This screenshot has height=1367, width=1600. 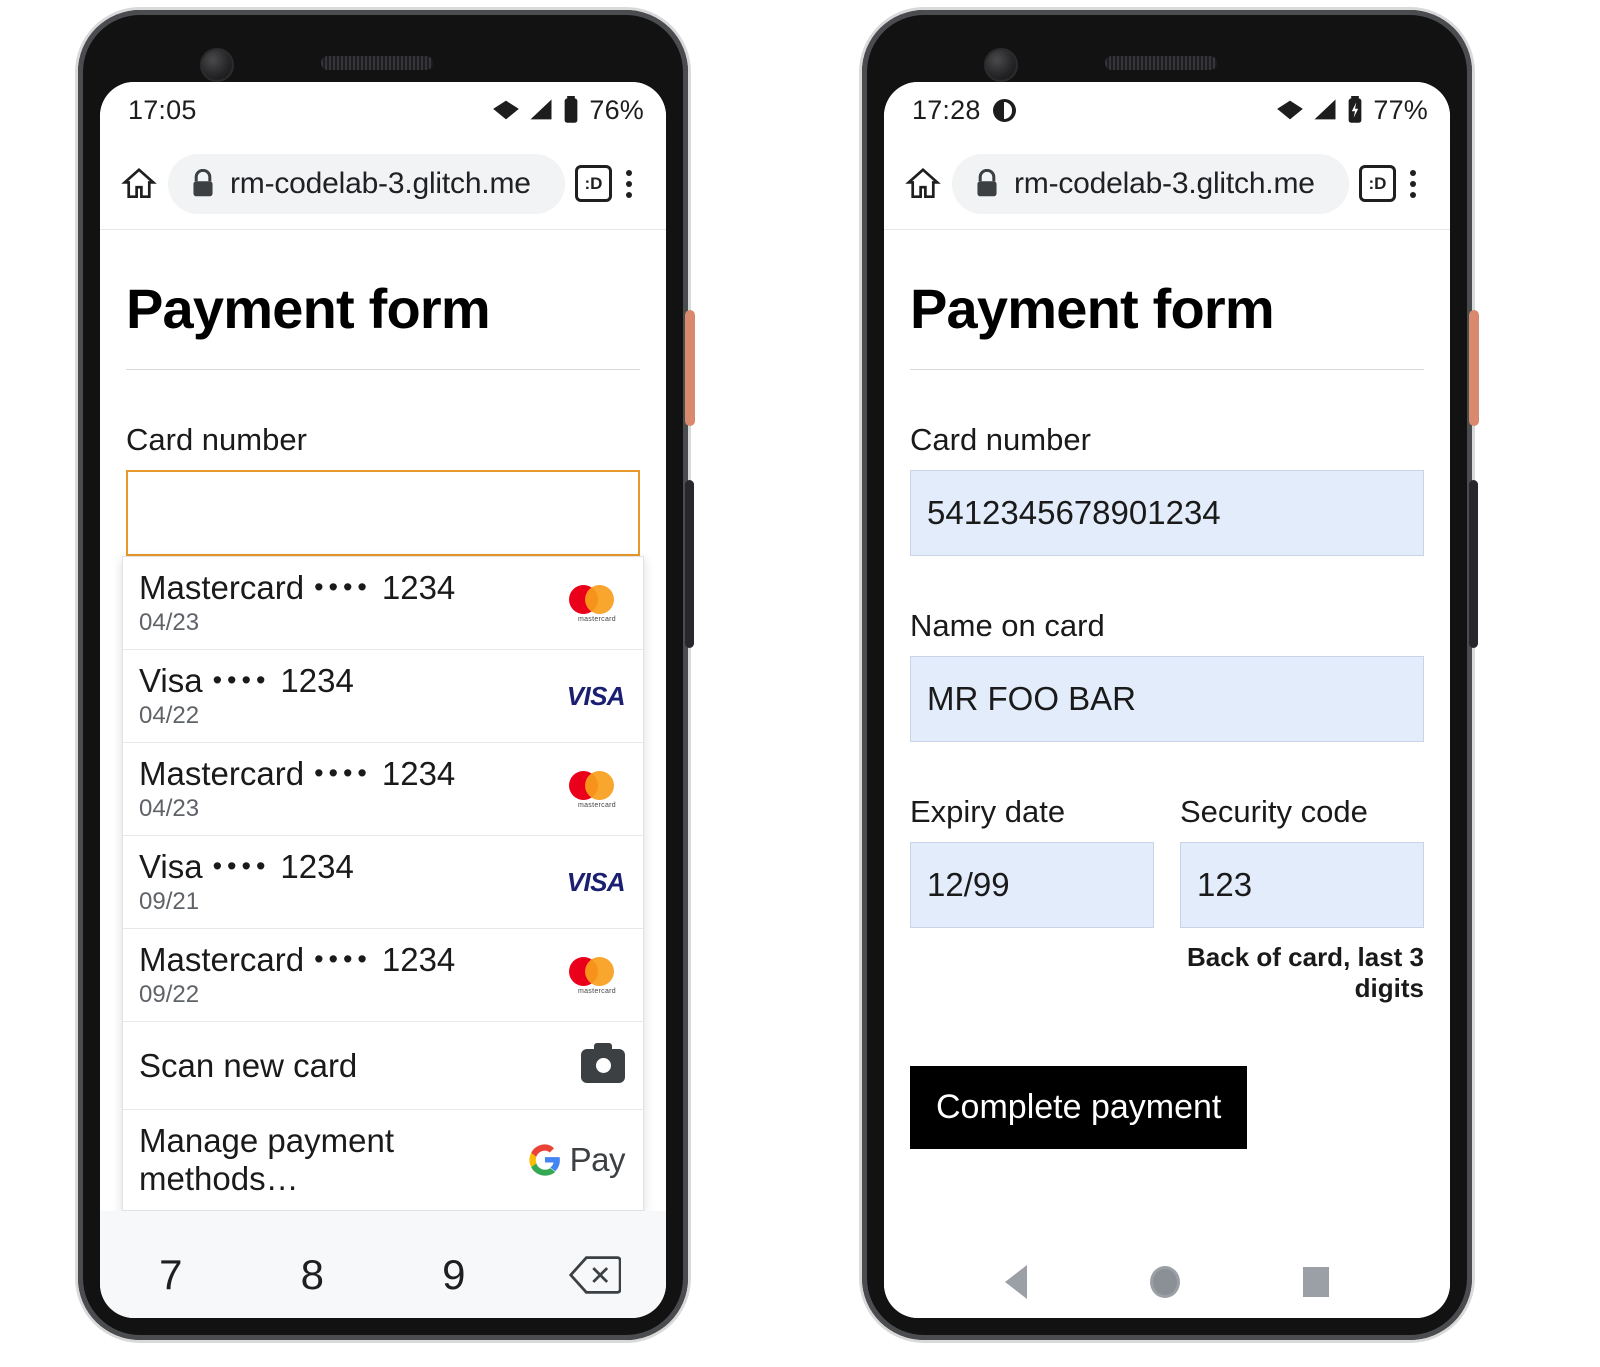 What do you see at coordinates (169, 808) in the screenshot?
I see `card-expiry: 04/23` at bounding box center [169, 808].